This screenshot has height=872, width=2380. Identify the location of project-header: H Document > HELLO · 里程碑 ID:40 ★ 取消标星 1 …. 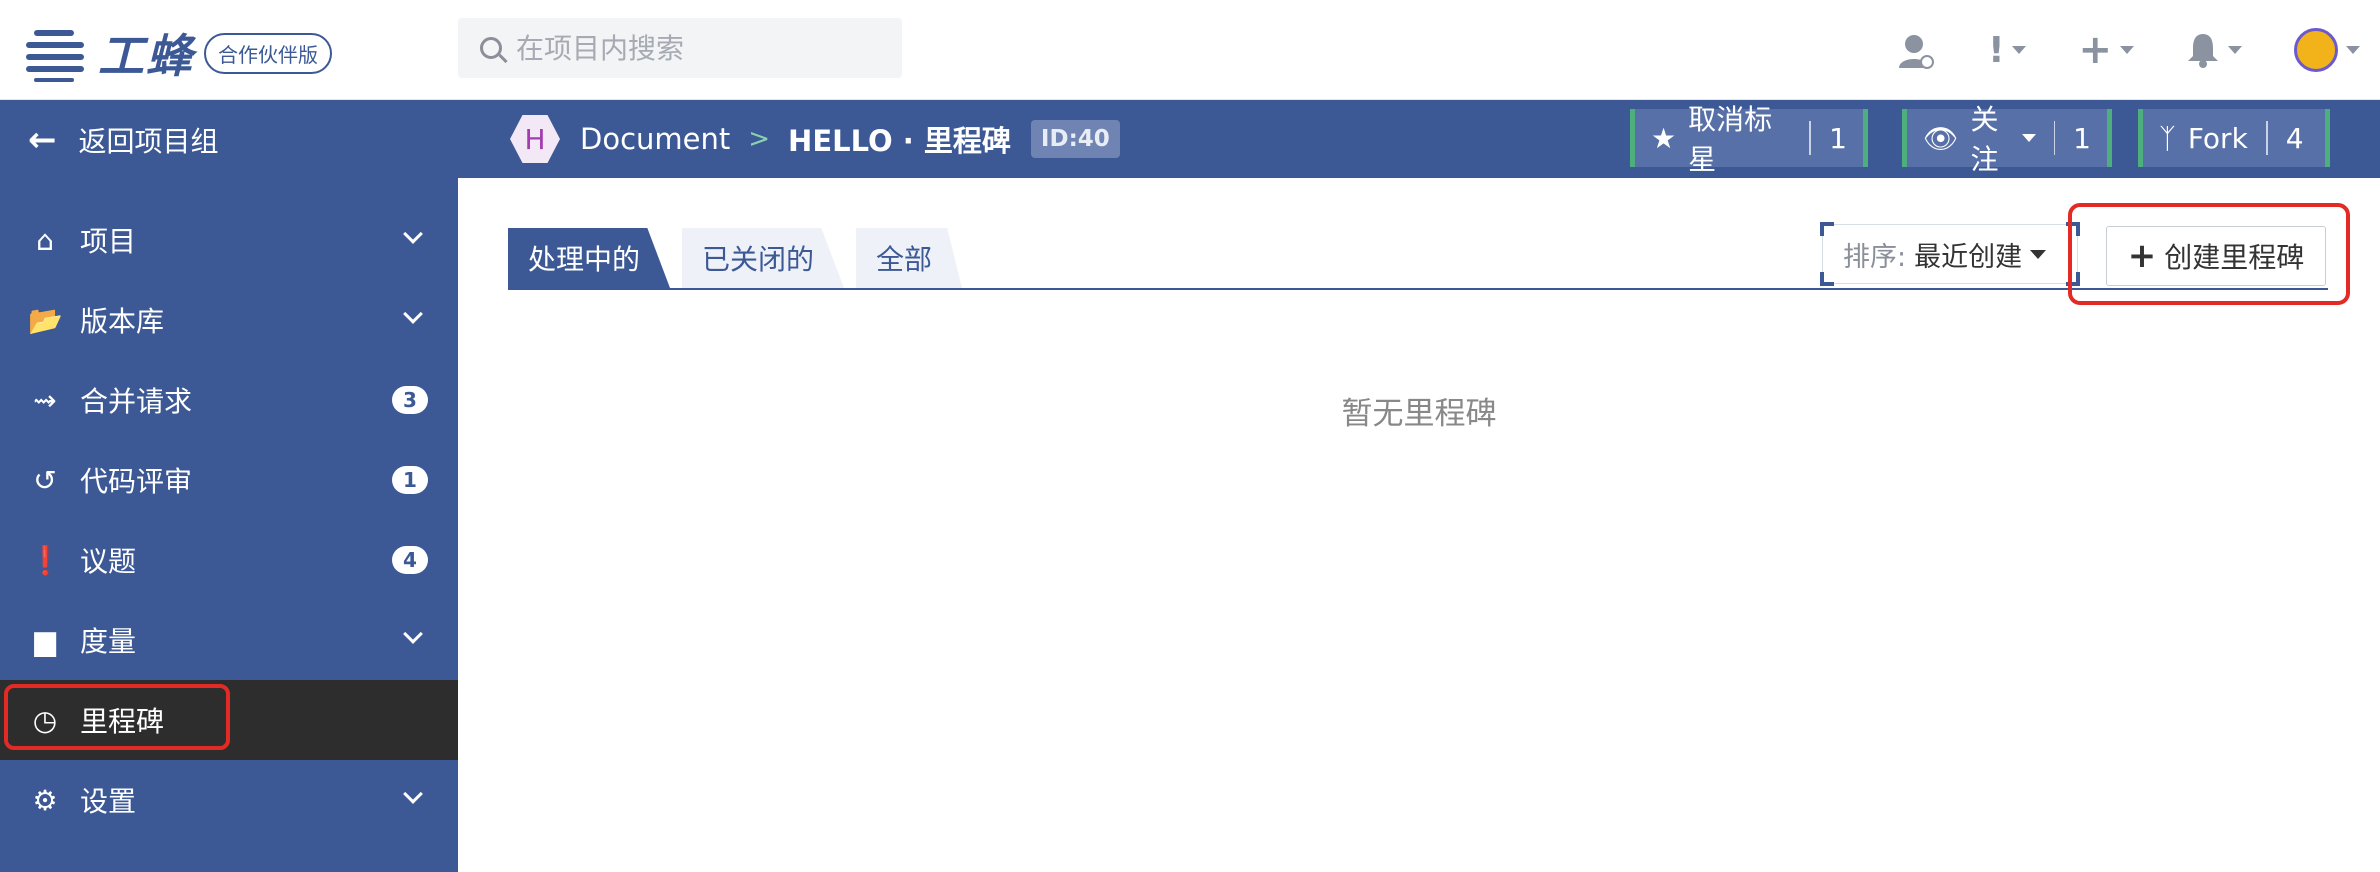
(1419, 139).